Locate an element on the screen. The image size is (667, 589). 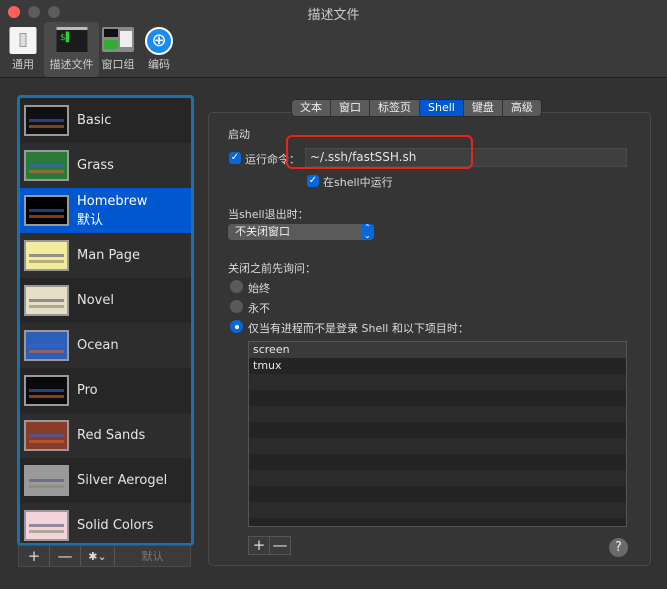
profile-item: Man Page is located at coordinates (105, 255).